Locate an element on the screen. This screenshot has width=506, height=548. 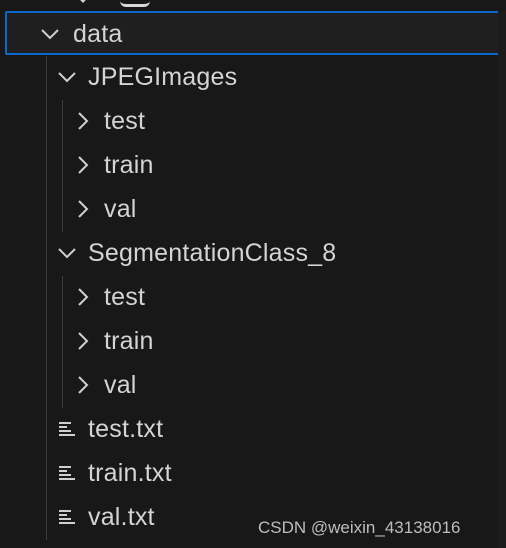
tree-item-jpegimages-train: train is located at coordinates (253, 165).